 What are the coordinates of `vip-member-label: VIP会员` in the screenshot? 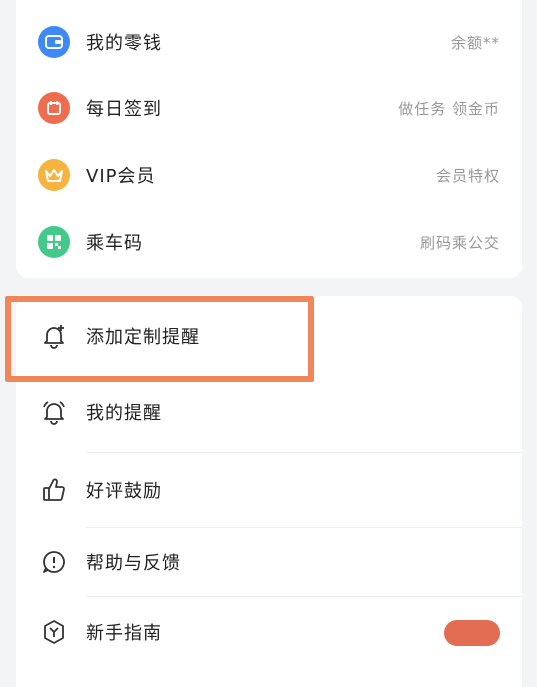 It's located at (121, 176).